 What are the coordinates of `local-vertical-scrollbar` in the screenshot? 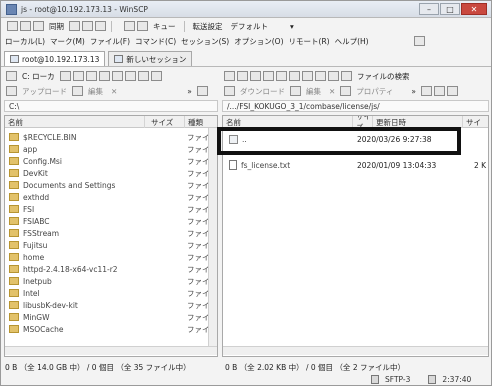 It's located at (212, 237).